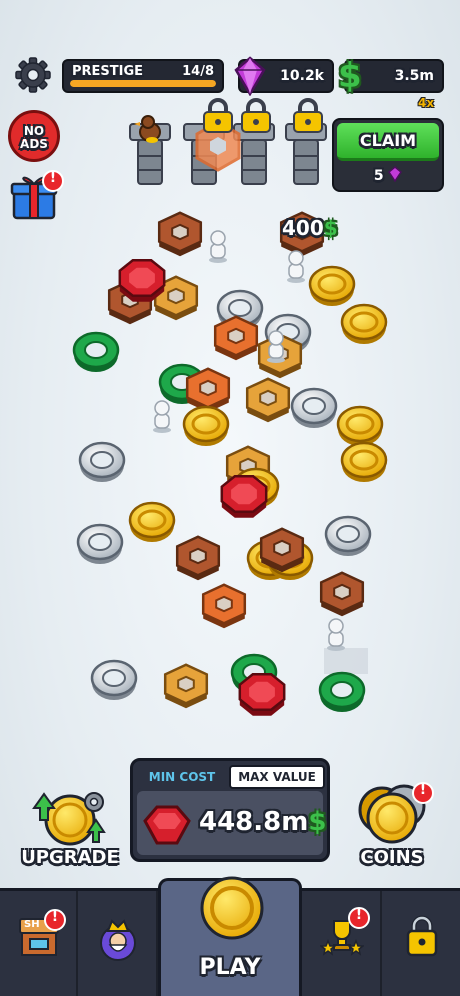  I want to click on claim-label: CLAIM, so click(388, 140).